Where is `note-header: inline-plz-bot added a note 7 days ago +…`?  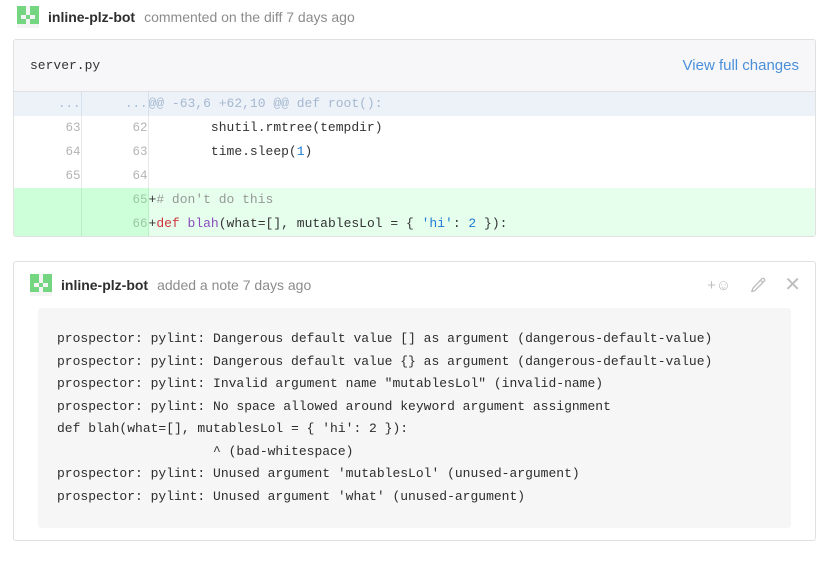 note-header: inline-plz-bot added a note 7 days ago +… is located at coordinates (414, 285).